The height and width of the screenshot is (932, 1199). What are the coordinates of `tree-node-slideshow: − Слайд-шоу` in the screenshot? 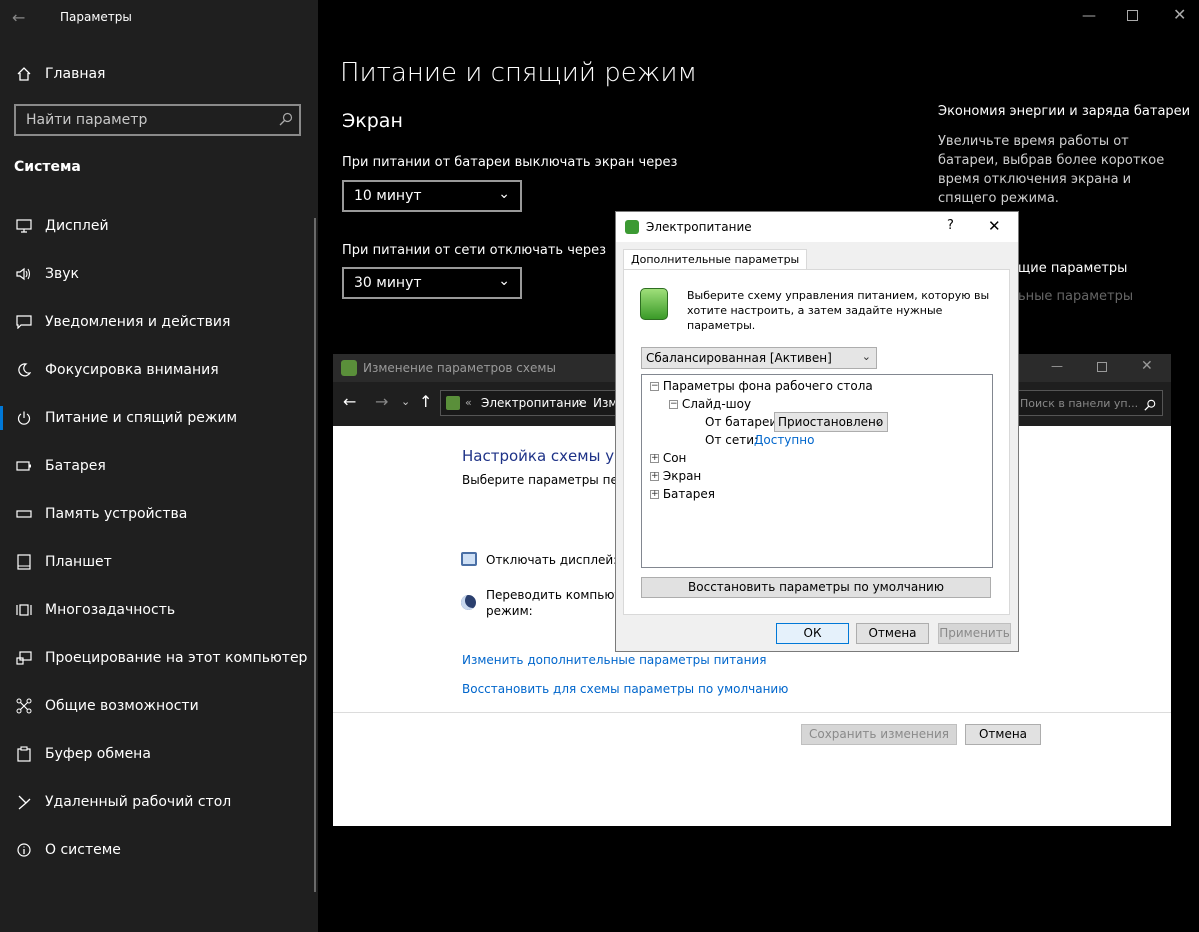 It's located at (710, 404).